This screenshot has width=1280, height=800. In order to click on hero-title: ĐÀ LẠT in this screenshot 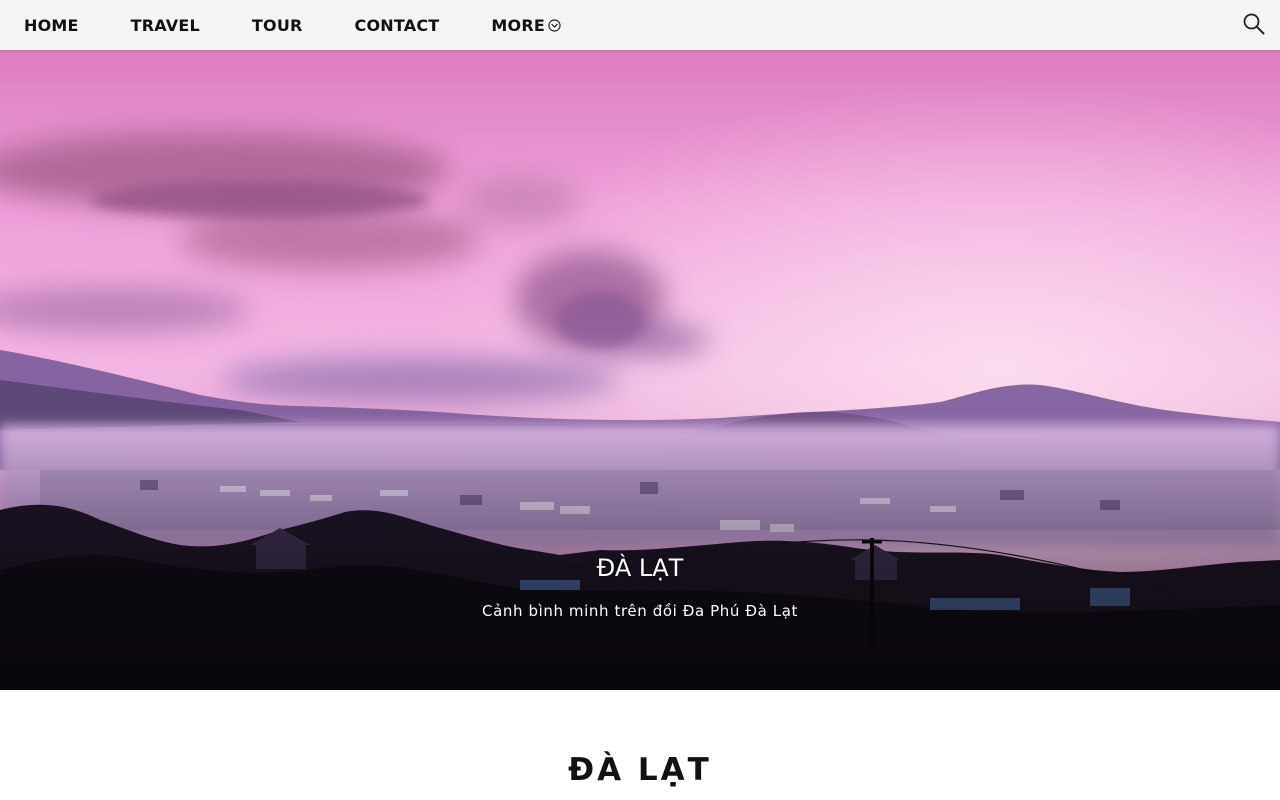, I will do `click(640, 568)`.